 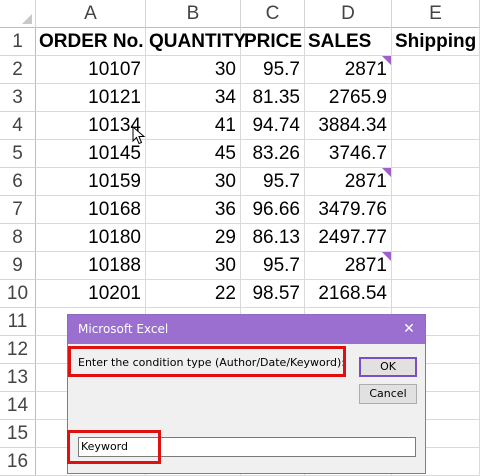 I want to click on select-all-corner, so click(x=18, y=14).